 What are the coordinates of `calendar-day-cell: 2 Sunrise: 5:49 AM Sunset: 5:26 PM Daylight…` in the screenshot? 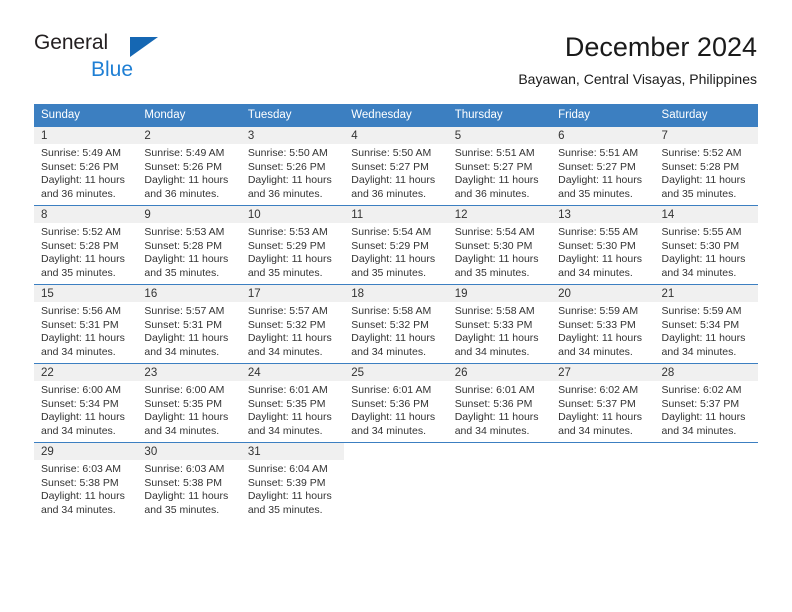 It's located at (189, 166).